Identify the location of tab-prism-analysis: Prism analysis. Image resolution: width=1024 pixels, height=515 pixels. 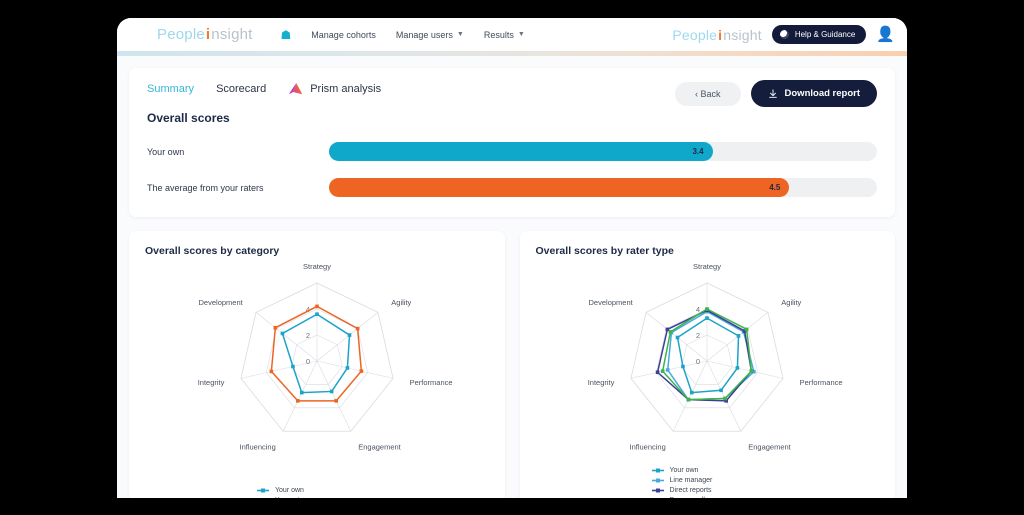
(334, 89).